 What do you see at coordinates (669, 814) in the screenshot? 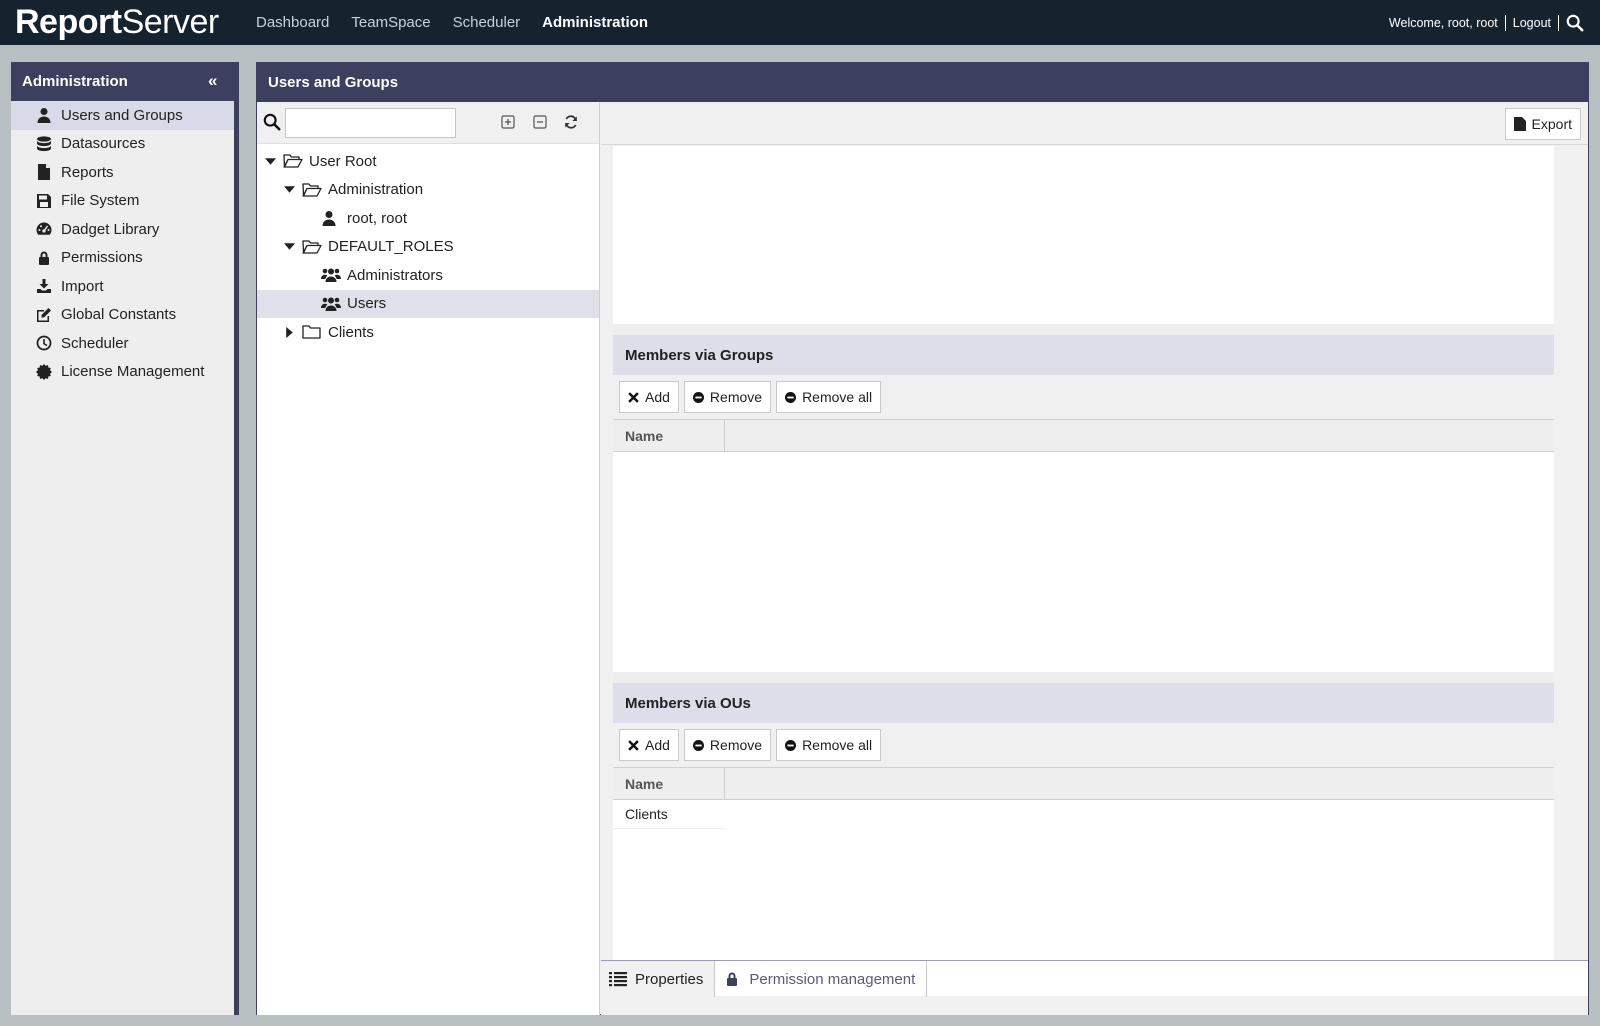
I see `table-row: Clients` at bounding box center [669, 814].